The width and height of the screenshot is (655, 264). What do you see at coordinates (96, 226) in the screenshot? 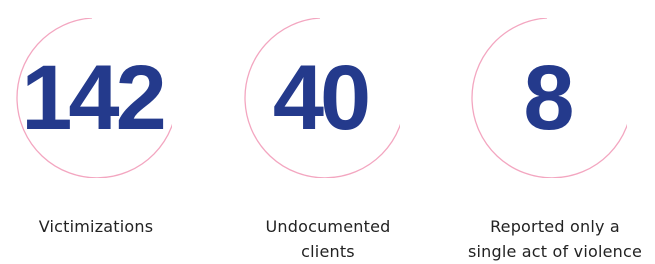
I see `stat-label: Victimizations` at bounding box center [96, 226].